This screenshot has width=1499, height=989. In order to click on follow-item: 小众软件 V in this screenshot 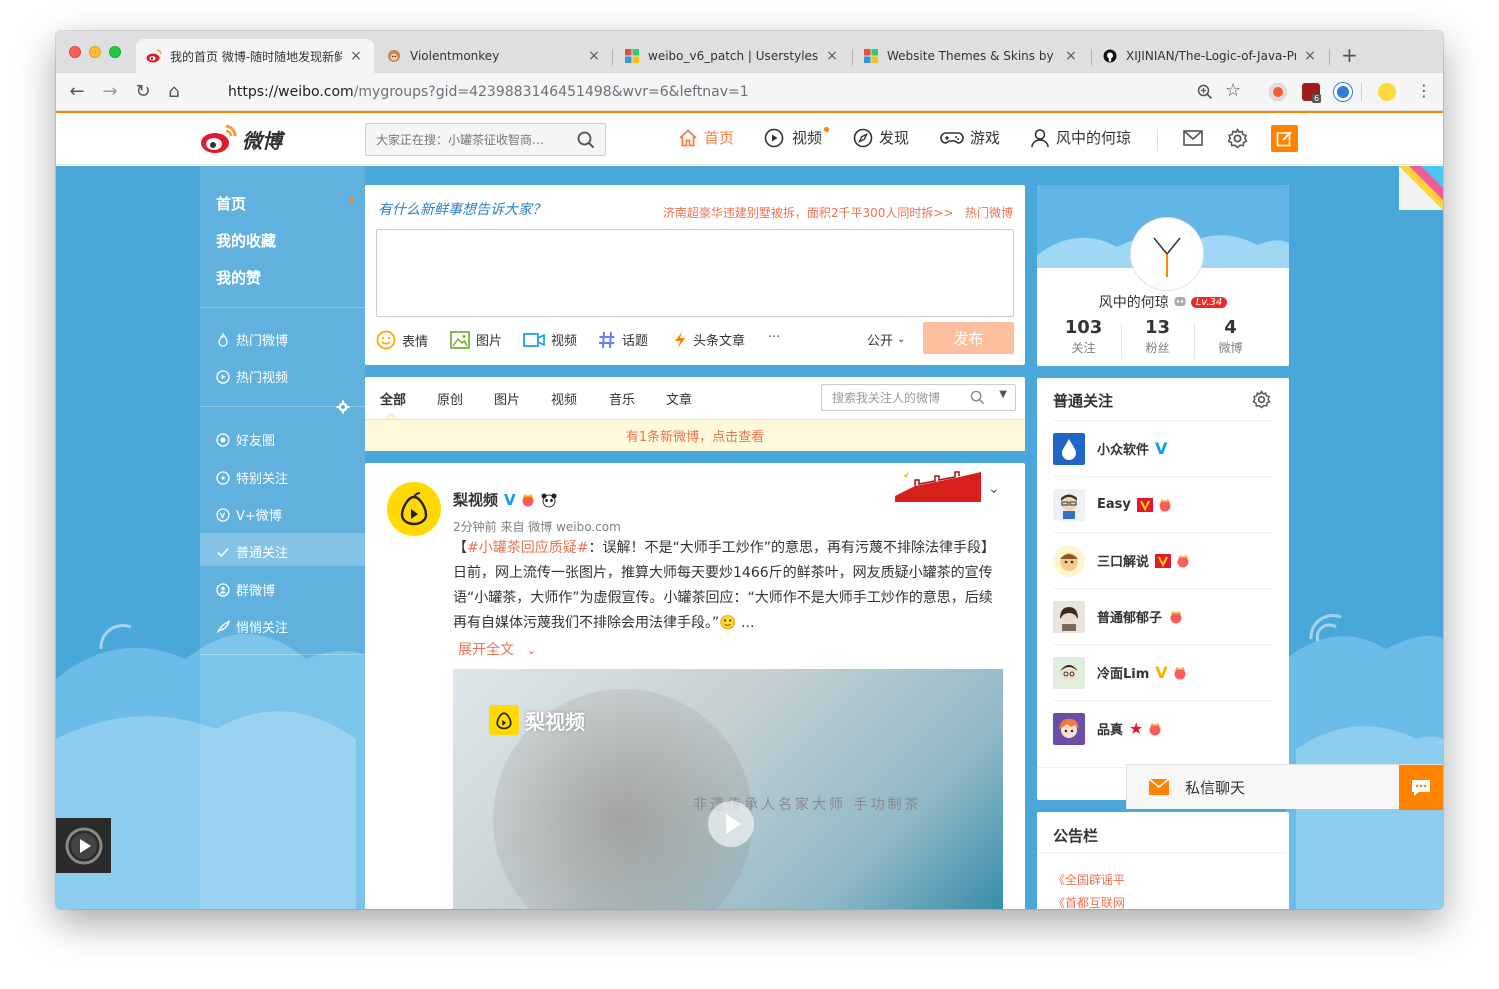, I will do `click(1162, 448)`.